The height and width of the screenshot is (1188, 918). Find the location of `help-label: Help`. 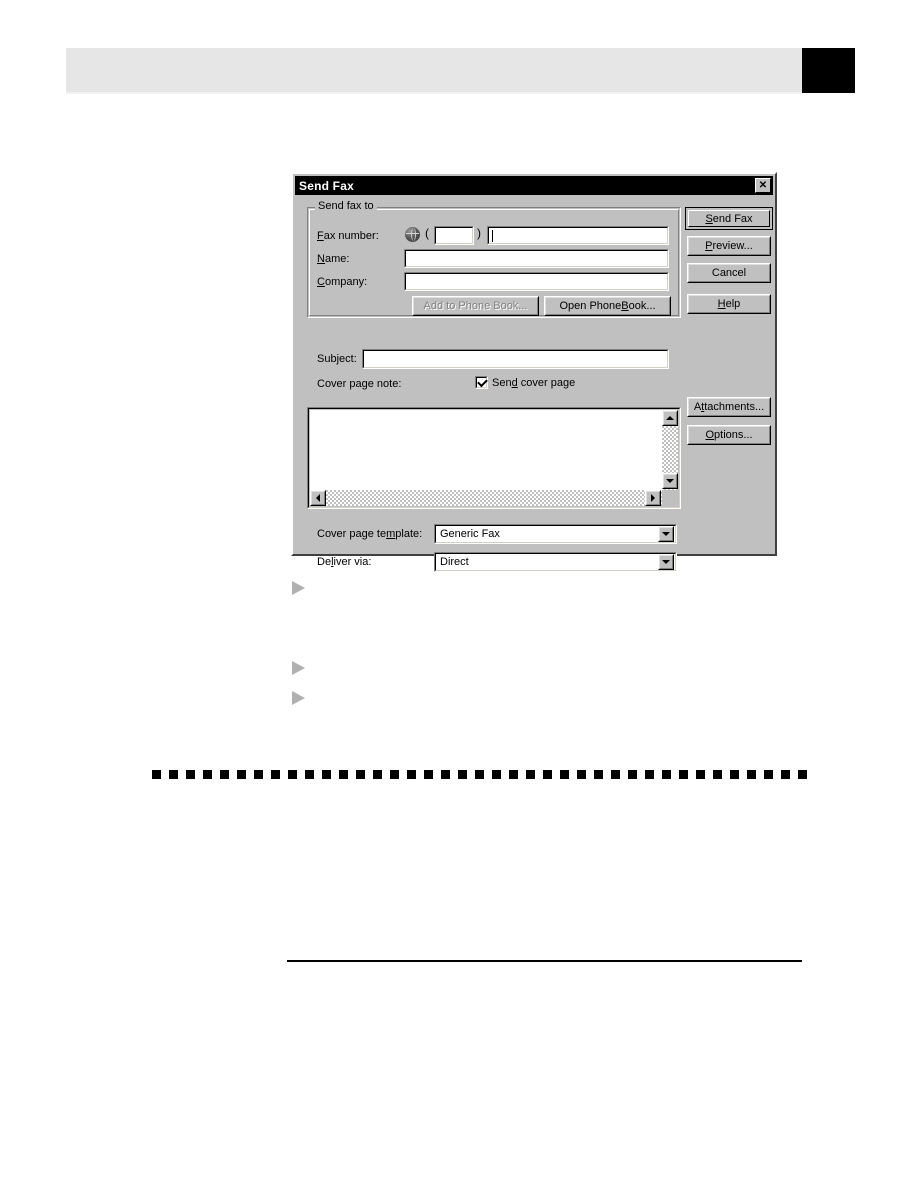

help-label: Help is located at coordinates (729, 304).